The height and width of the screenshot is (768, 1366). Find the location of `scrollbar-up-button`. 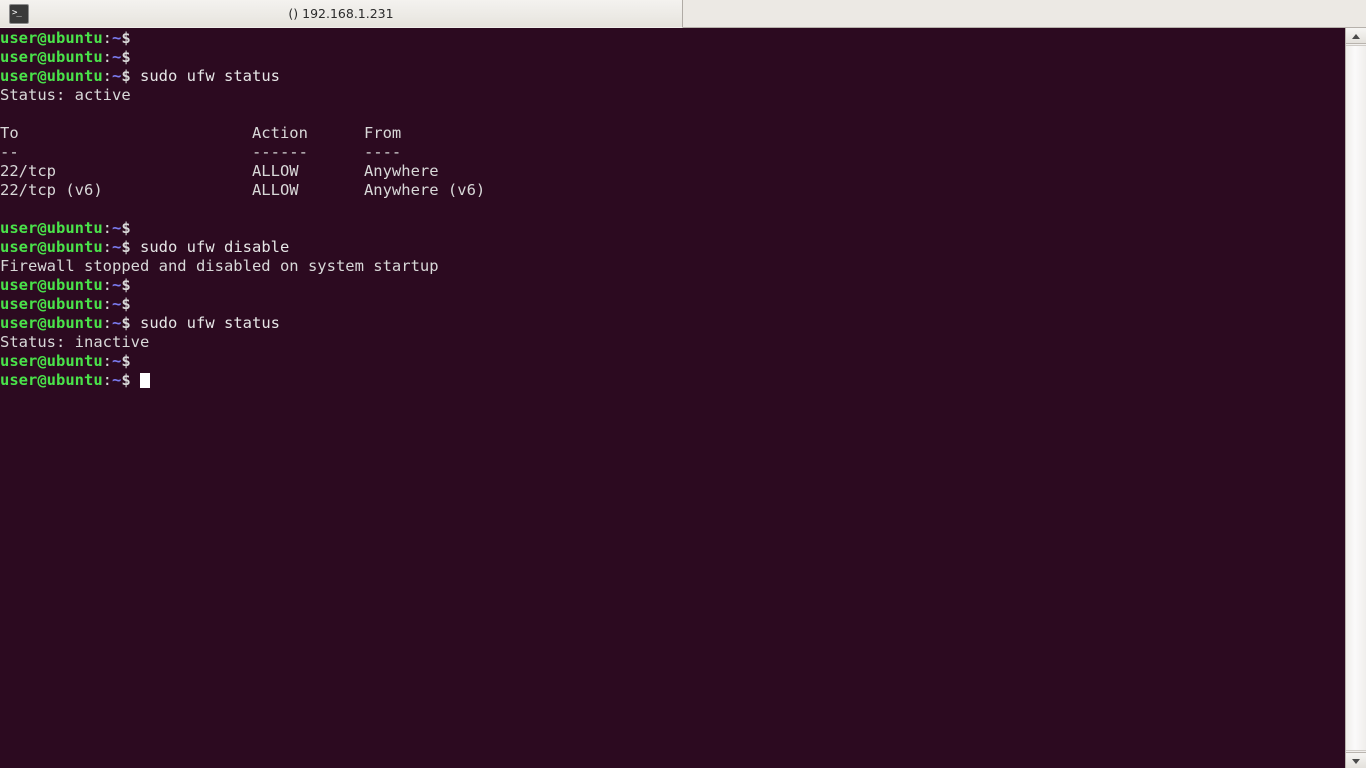

scrollbar-up-button is located at coordinates (1356, 36).